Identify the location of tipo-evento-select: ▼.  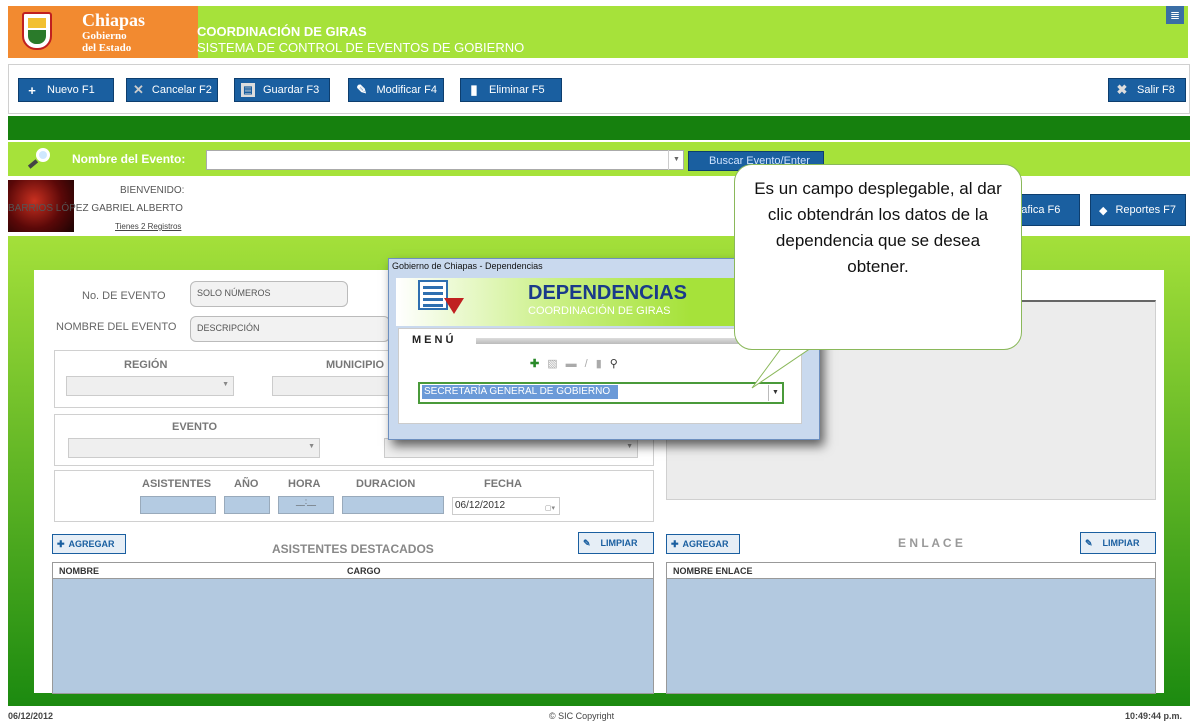
(511, 448).